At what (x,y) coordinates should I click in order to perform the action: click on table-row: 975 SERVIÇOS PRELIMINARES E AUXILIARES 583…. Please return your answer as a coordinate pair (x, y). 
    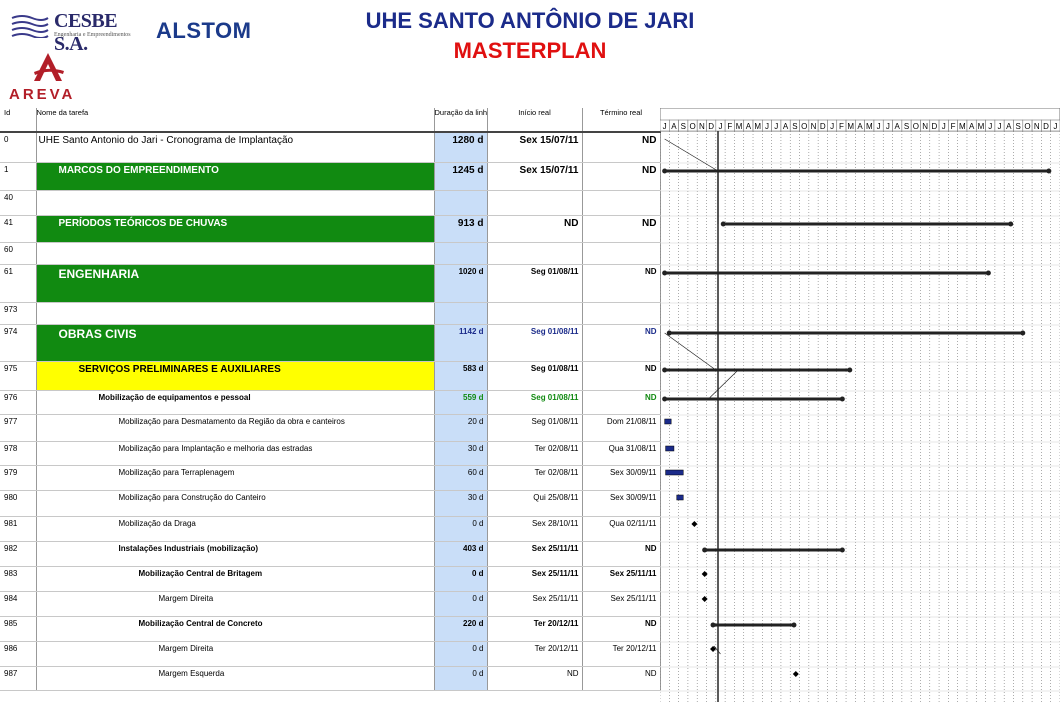
    Looking at the image, I should click on (330, 376).